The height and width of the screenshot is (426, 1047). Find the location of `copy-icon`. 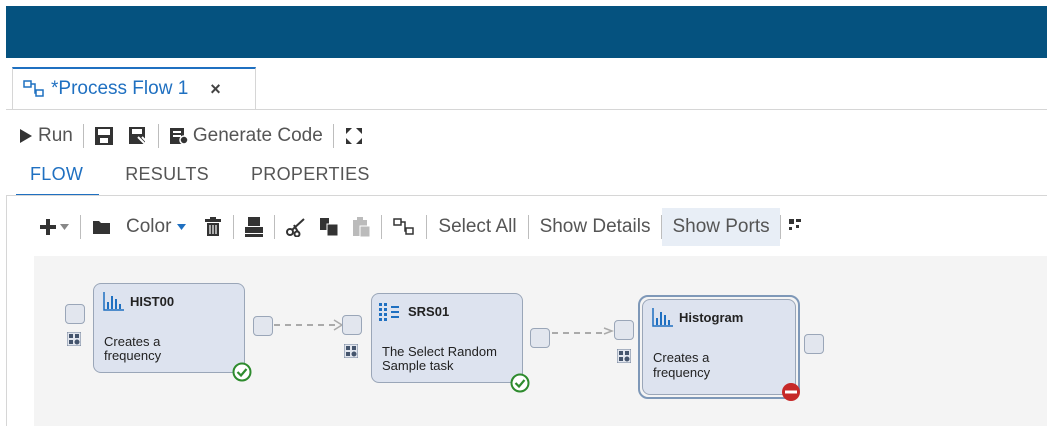

copy-icon is located at coordinates (329, 227).